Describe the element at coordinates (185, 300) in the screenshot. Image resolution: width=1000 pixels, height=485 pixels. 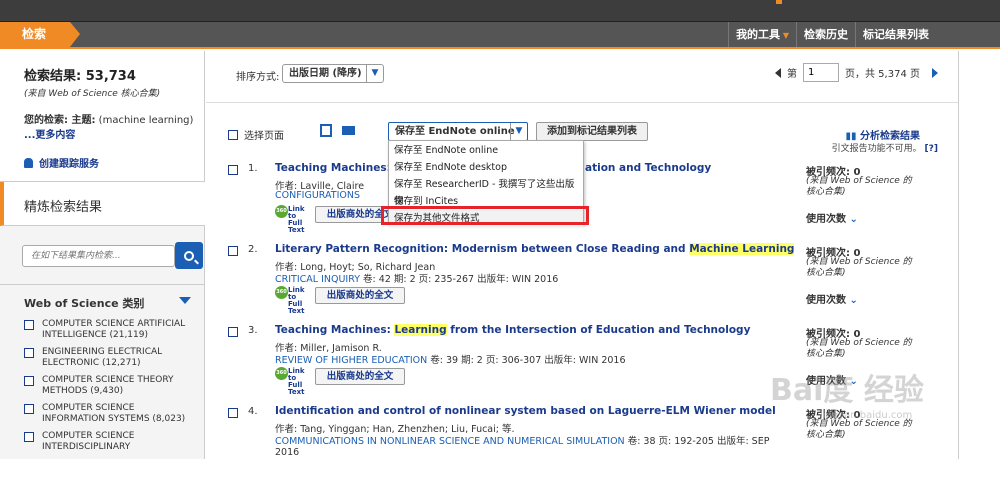
I see `chevron-down-icon` at that location.